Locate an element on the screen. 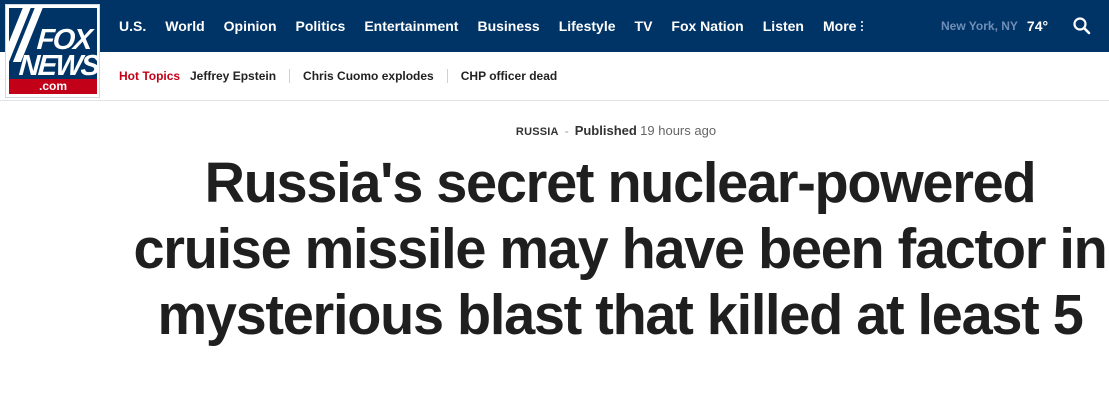 Image resolution: width=1109 pixels, height=415 pixels. weather-temperature: 74° is located at coordinates (1037, 26).